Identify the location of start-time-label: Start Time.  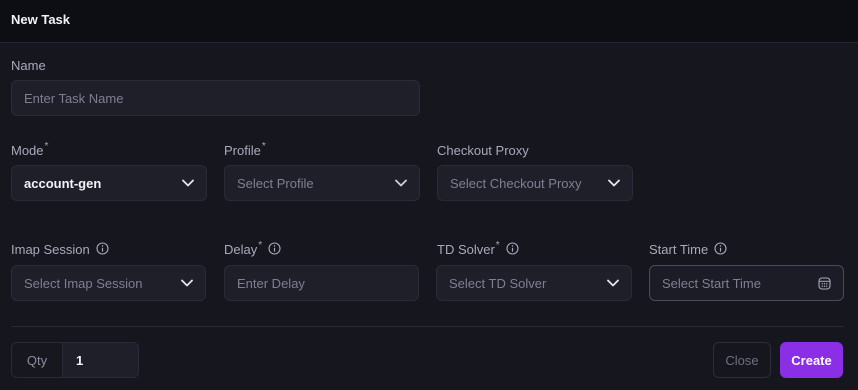
(688, 249).